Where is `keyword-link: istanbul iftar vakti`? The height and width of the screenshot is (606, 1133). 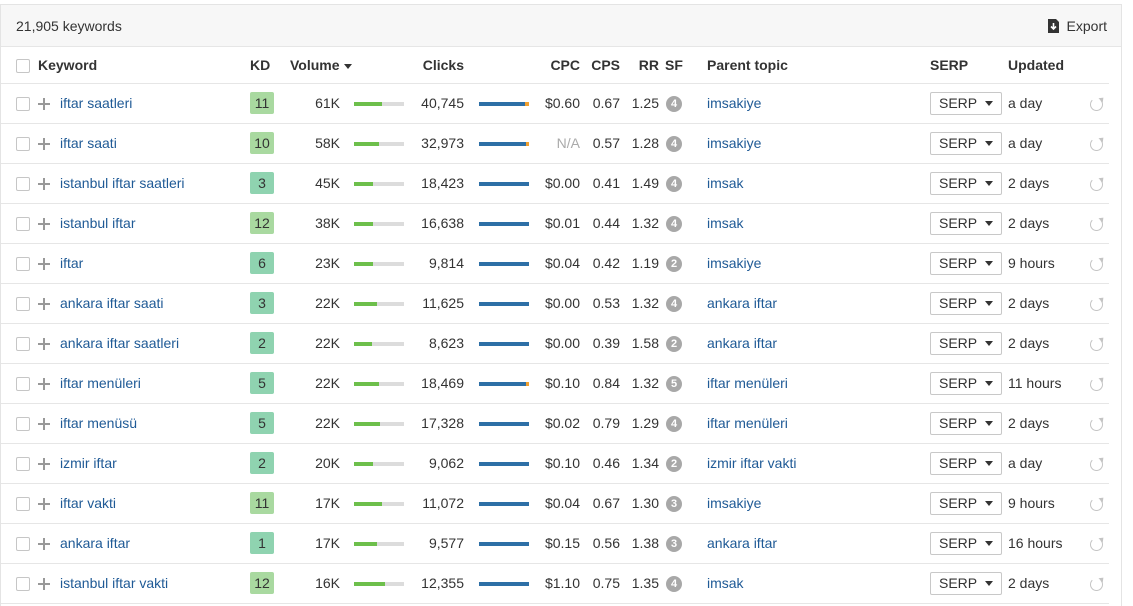
keyword-link: istanbul iftar vakti is located at coordinates (114, 583).